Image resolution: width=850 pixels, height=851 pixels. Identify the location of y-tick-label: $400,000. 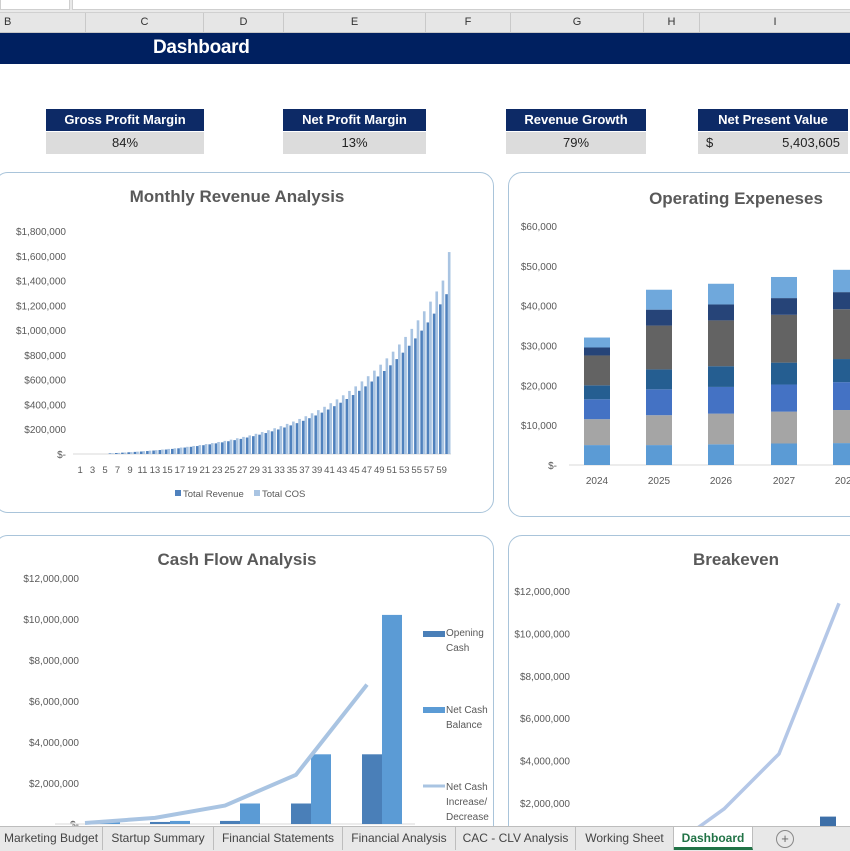
(45, 405).